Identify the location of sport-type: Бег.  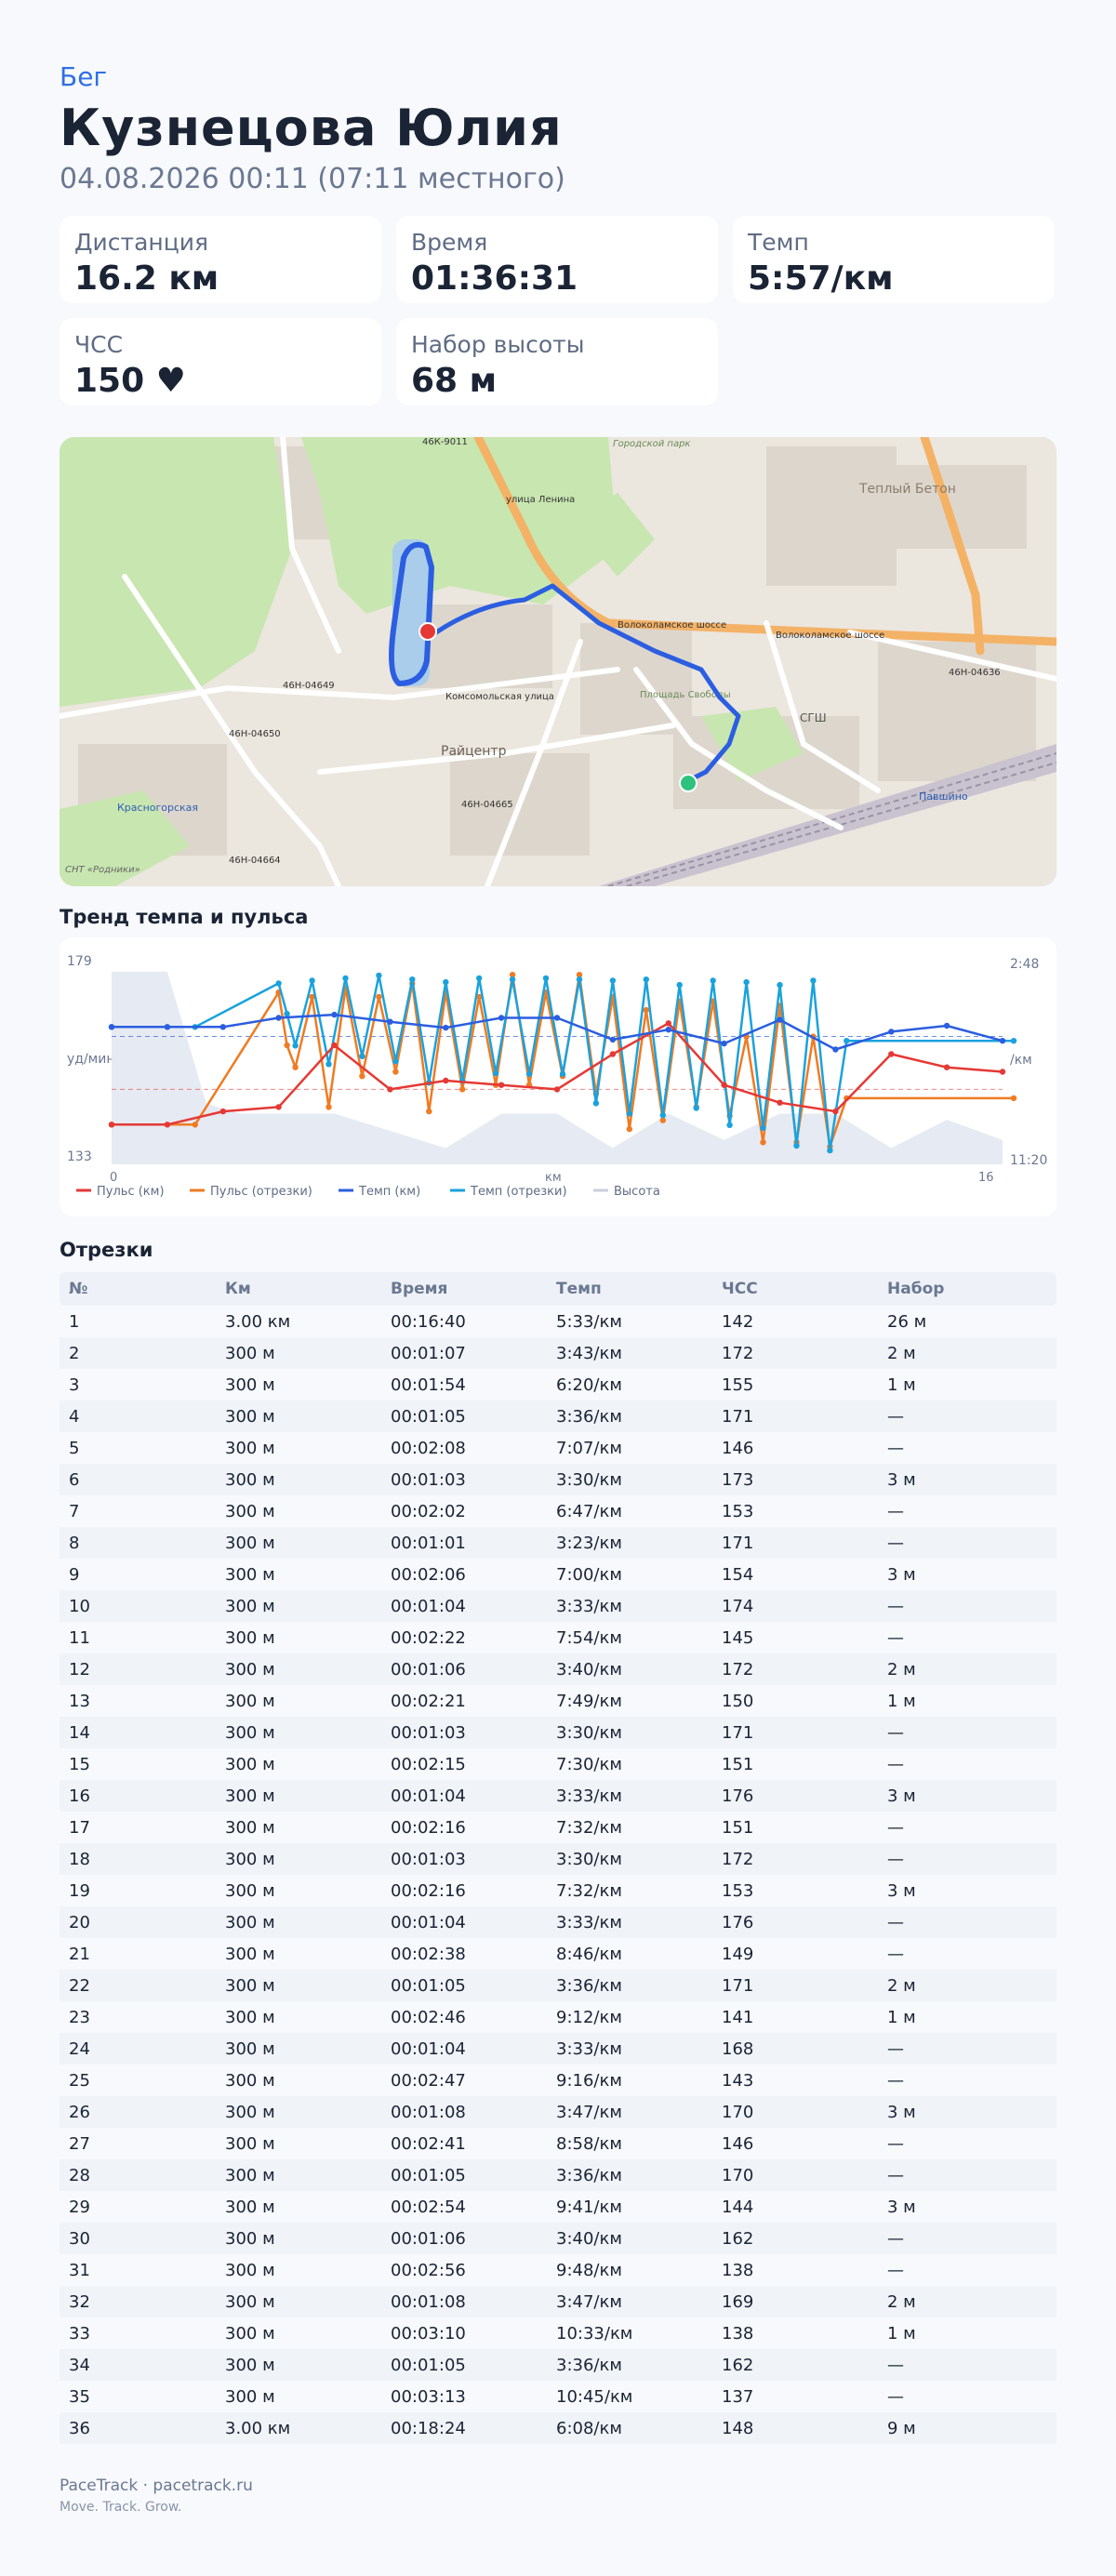
(84, 76).